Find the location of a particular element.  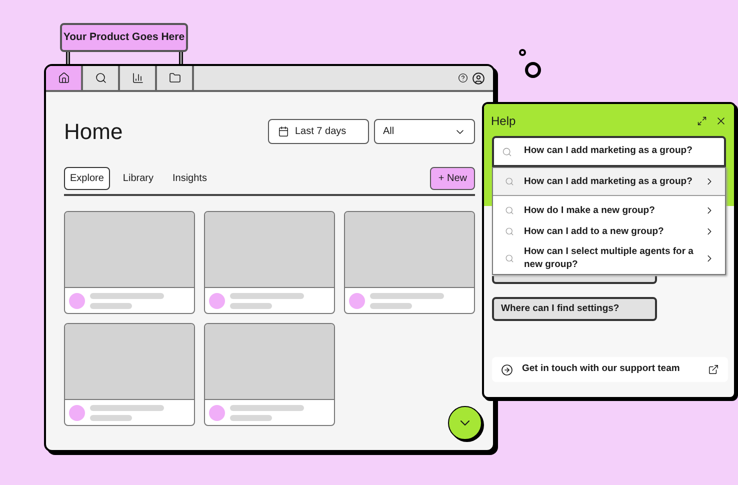

page-title: Home is located at coordinates (93, 131).